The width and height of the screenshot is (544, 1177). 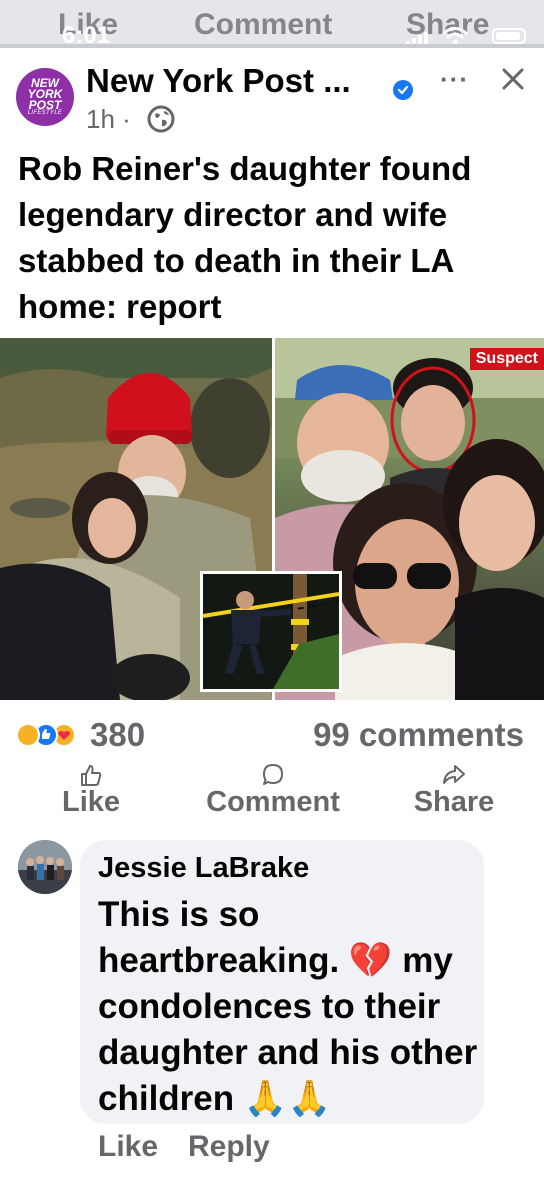 What do you see at coordinates (203, 868) in the screenshot?
I see `comment-author: Jessie LaBrake` at bounding box center [203, 868].